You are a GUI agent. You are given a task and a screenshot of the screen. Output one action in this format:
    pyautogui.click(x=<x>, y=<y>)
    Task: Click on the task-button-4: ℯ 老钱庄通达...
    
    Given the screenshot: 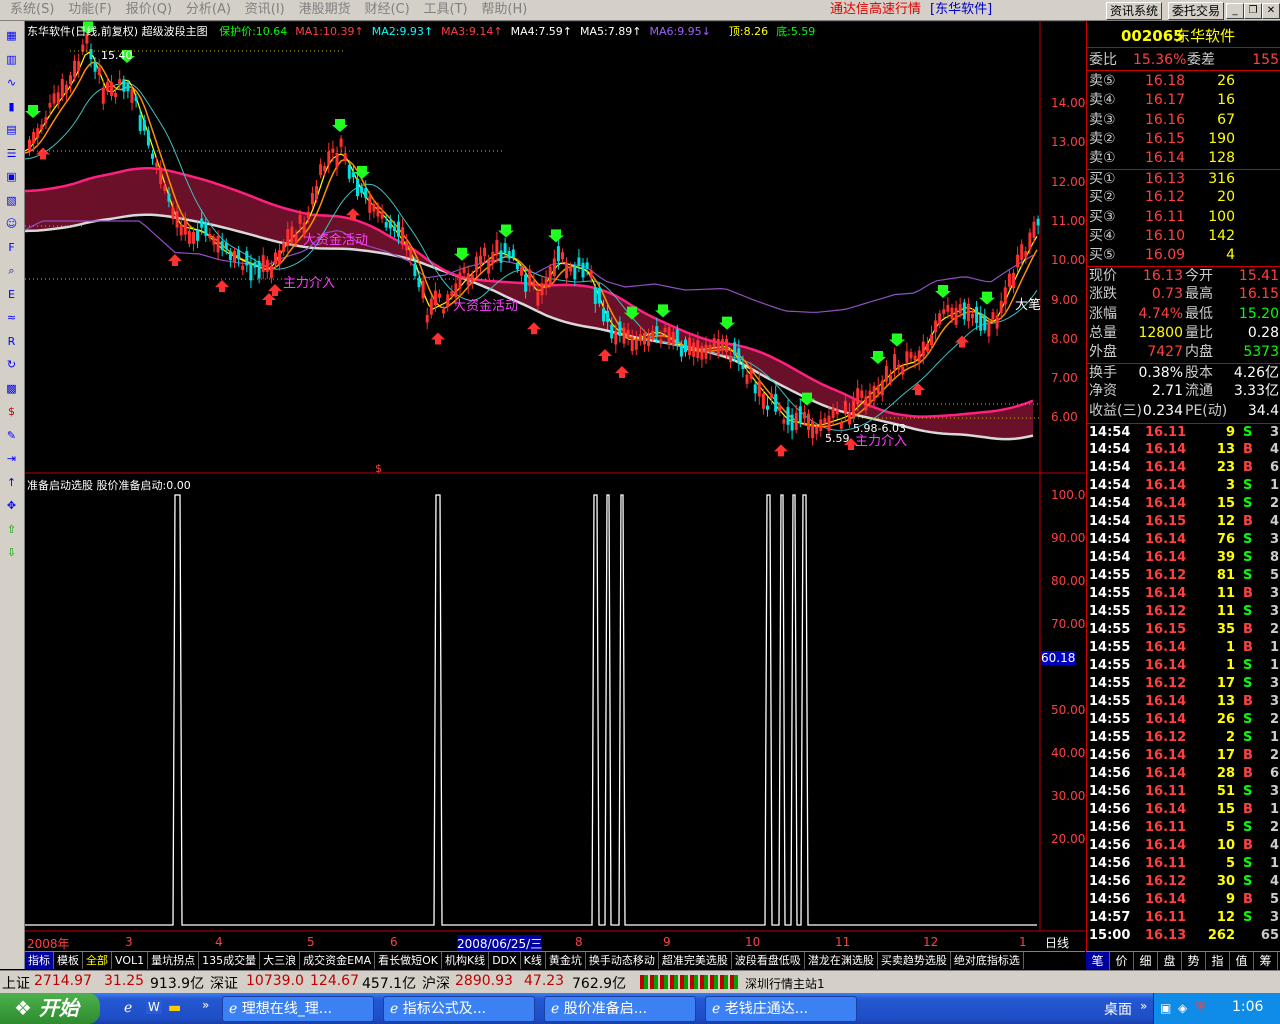 What is the action you would take?
    pyautogui.click(x=781, y=1009)
    